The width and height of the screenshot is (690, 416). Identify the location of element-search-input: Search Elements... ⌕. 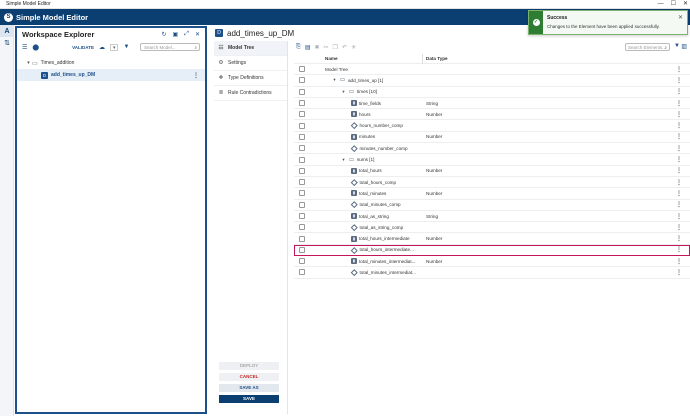
(647, 47).